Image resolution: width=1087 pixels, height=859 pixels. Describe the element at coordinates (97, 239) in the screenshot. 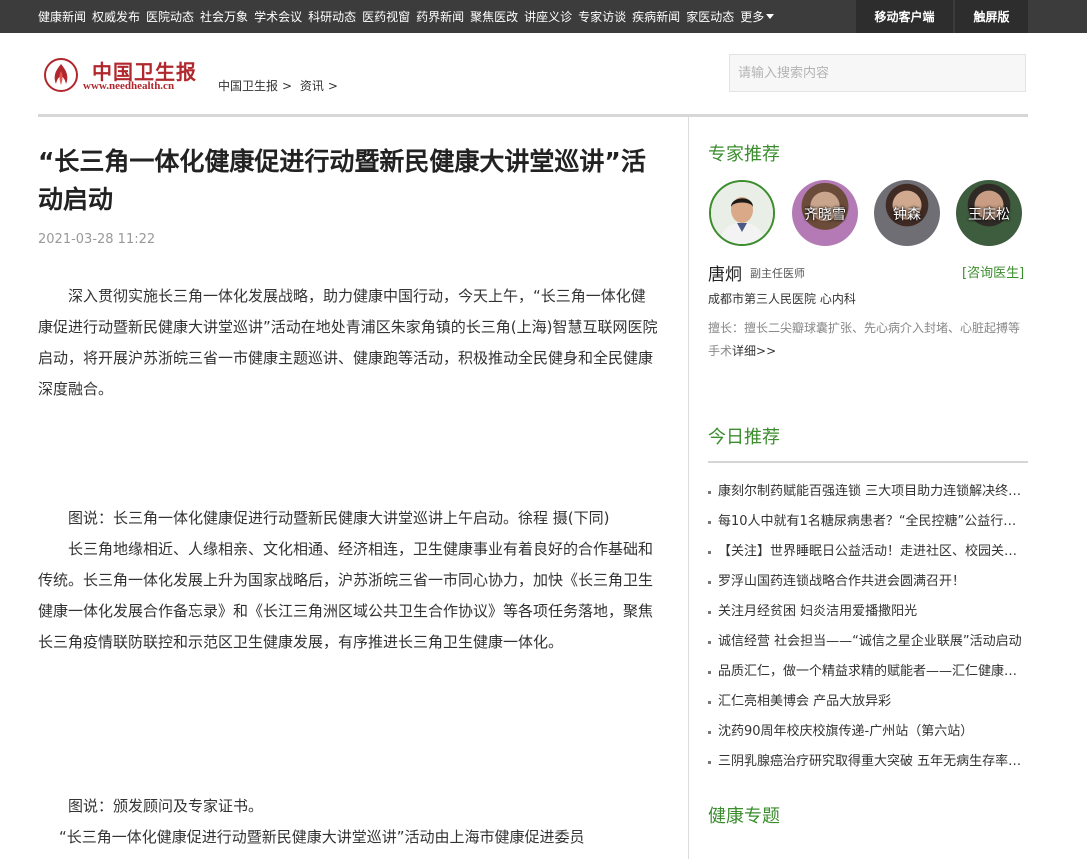

I see `article-date: 2021-03-28 11:22` at that location.